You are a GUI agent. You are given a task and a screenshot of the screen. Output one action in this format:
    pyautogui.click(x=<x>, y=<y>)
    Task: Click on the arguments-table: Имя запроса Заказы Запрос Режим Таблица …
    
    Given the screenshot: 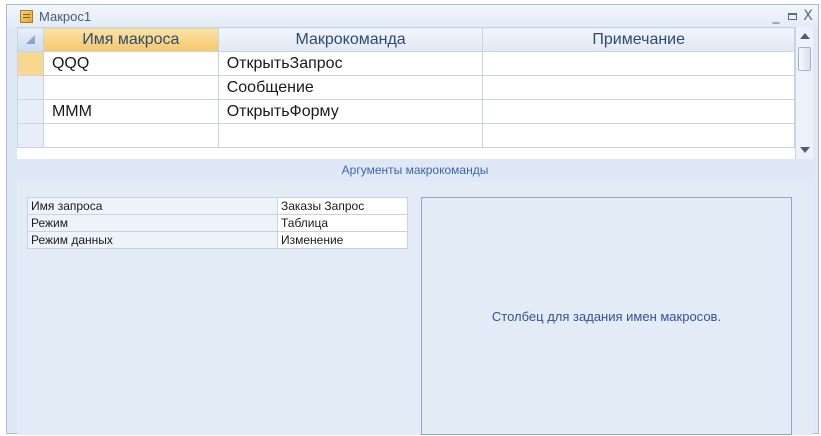 What is the action you would take?
    pyautogui.click(x=217, y=223)
    